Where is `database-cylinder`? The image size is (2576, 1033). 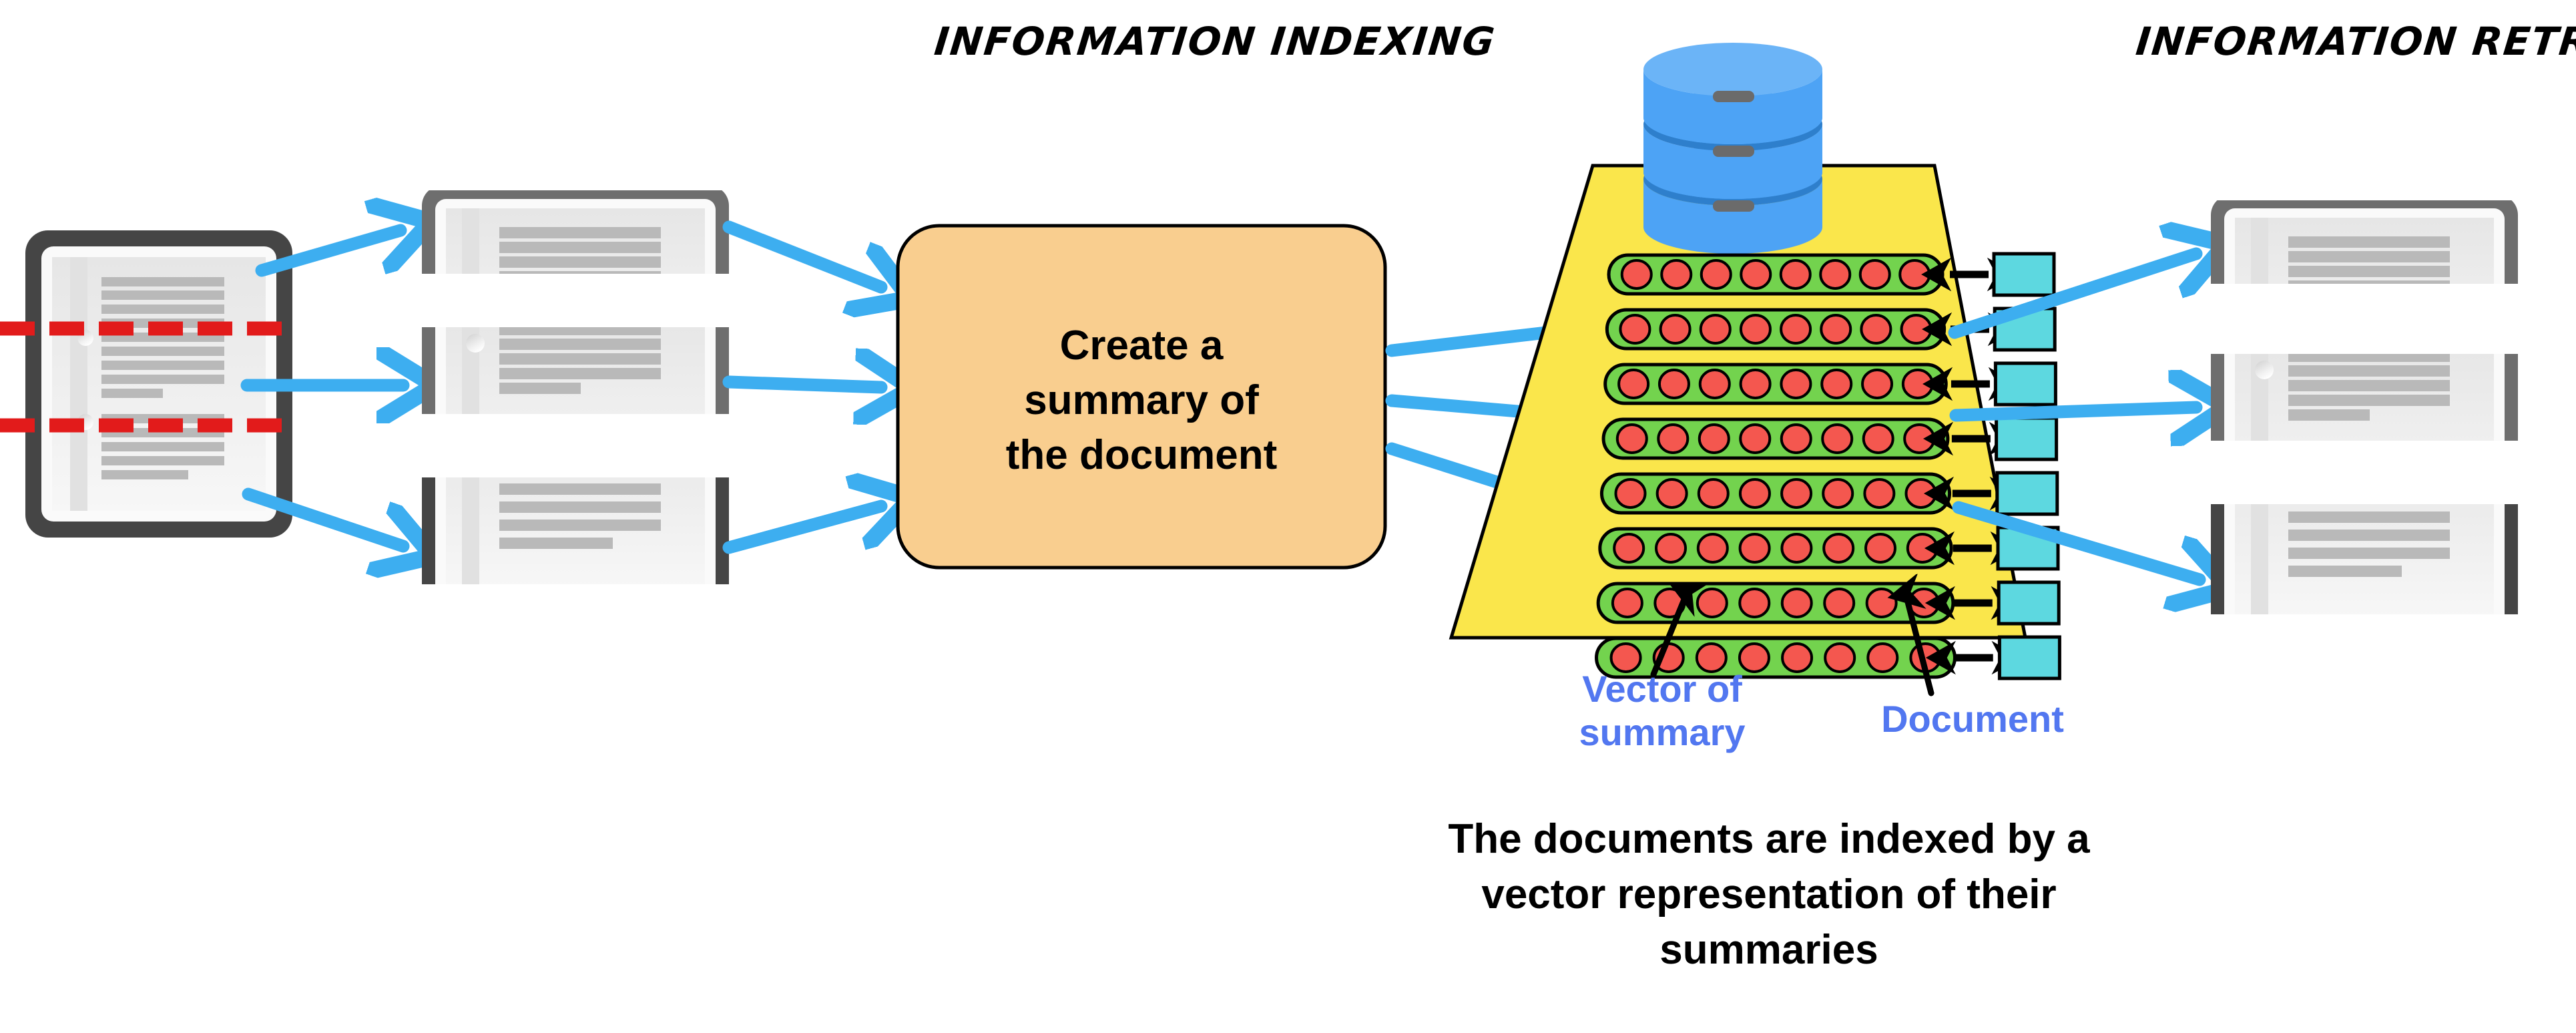 database-cylinder is located at coordinates (1732, 148).